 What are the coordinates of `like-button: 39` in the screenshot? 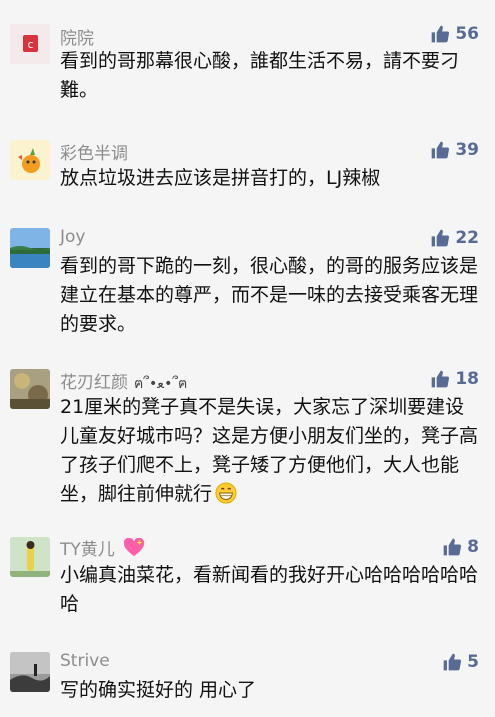 It's located at (454, 150).